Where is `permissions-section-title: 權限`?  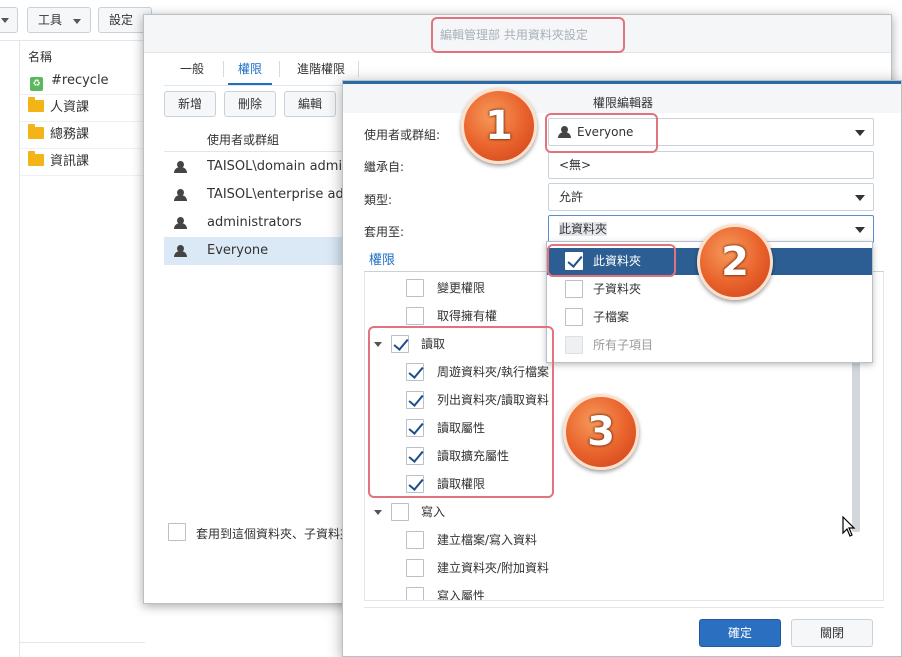 permissions-section-title: 權限 is located at coordinates (382, 260).